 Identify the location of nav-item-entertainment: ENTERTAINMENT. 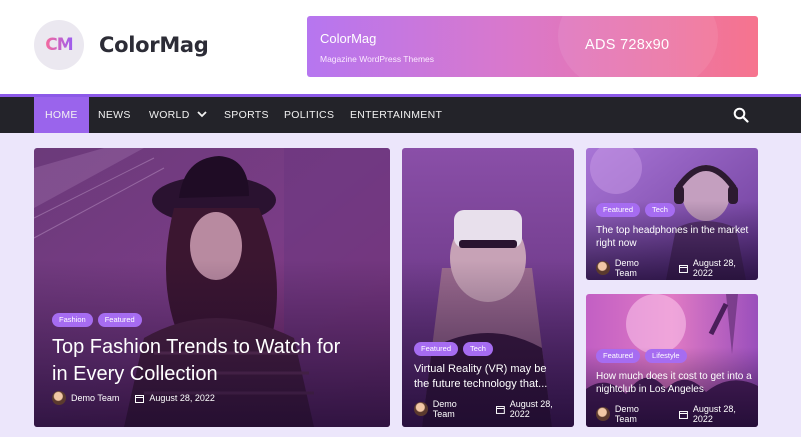
(396, 115).